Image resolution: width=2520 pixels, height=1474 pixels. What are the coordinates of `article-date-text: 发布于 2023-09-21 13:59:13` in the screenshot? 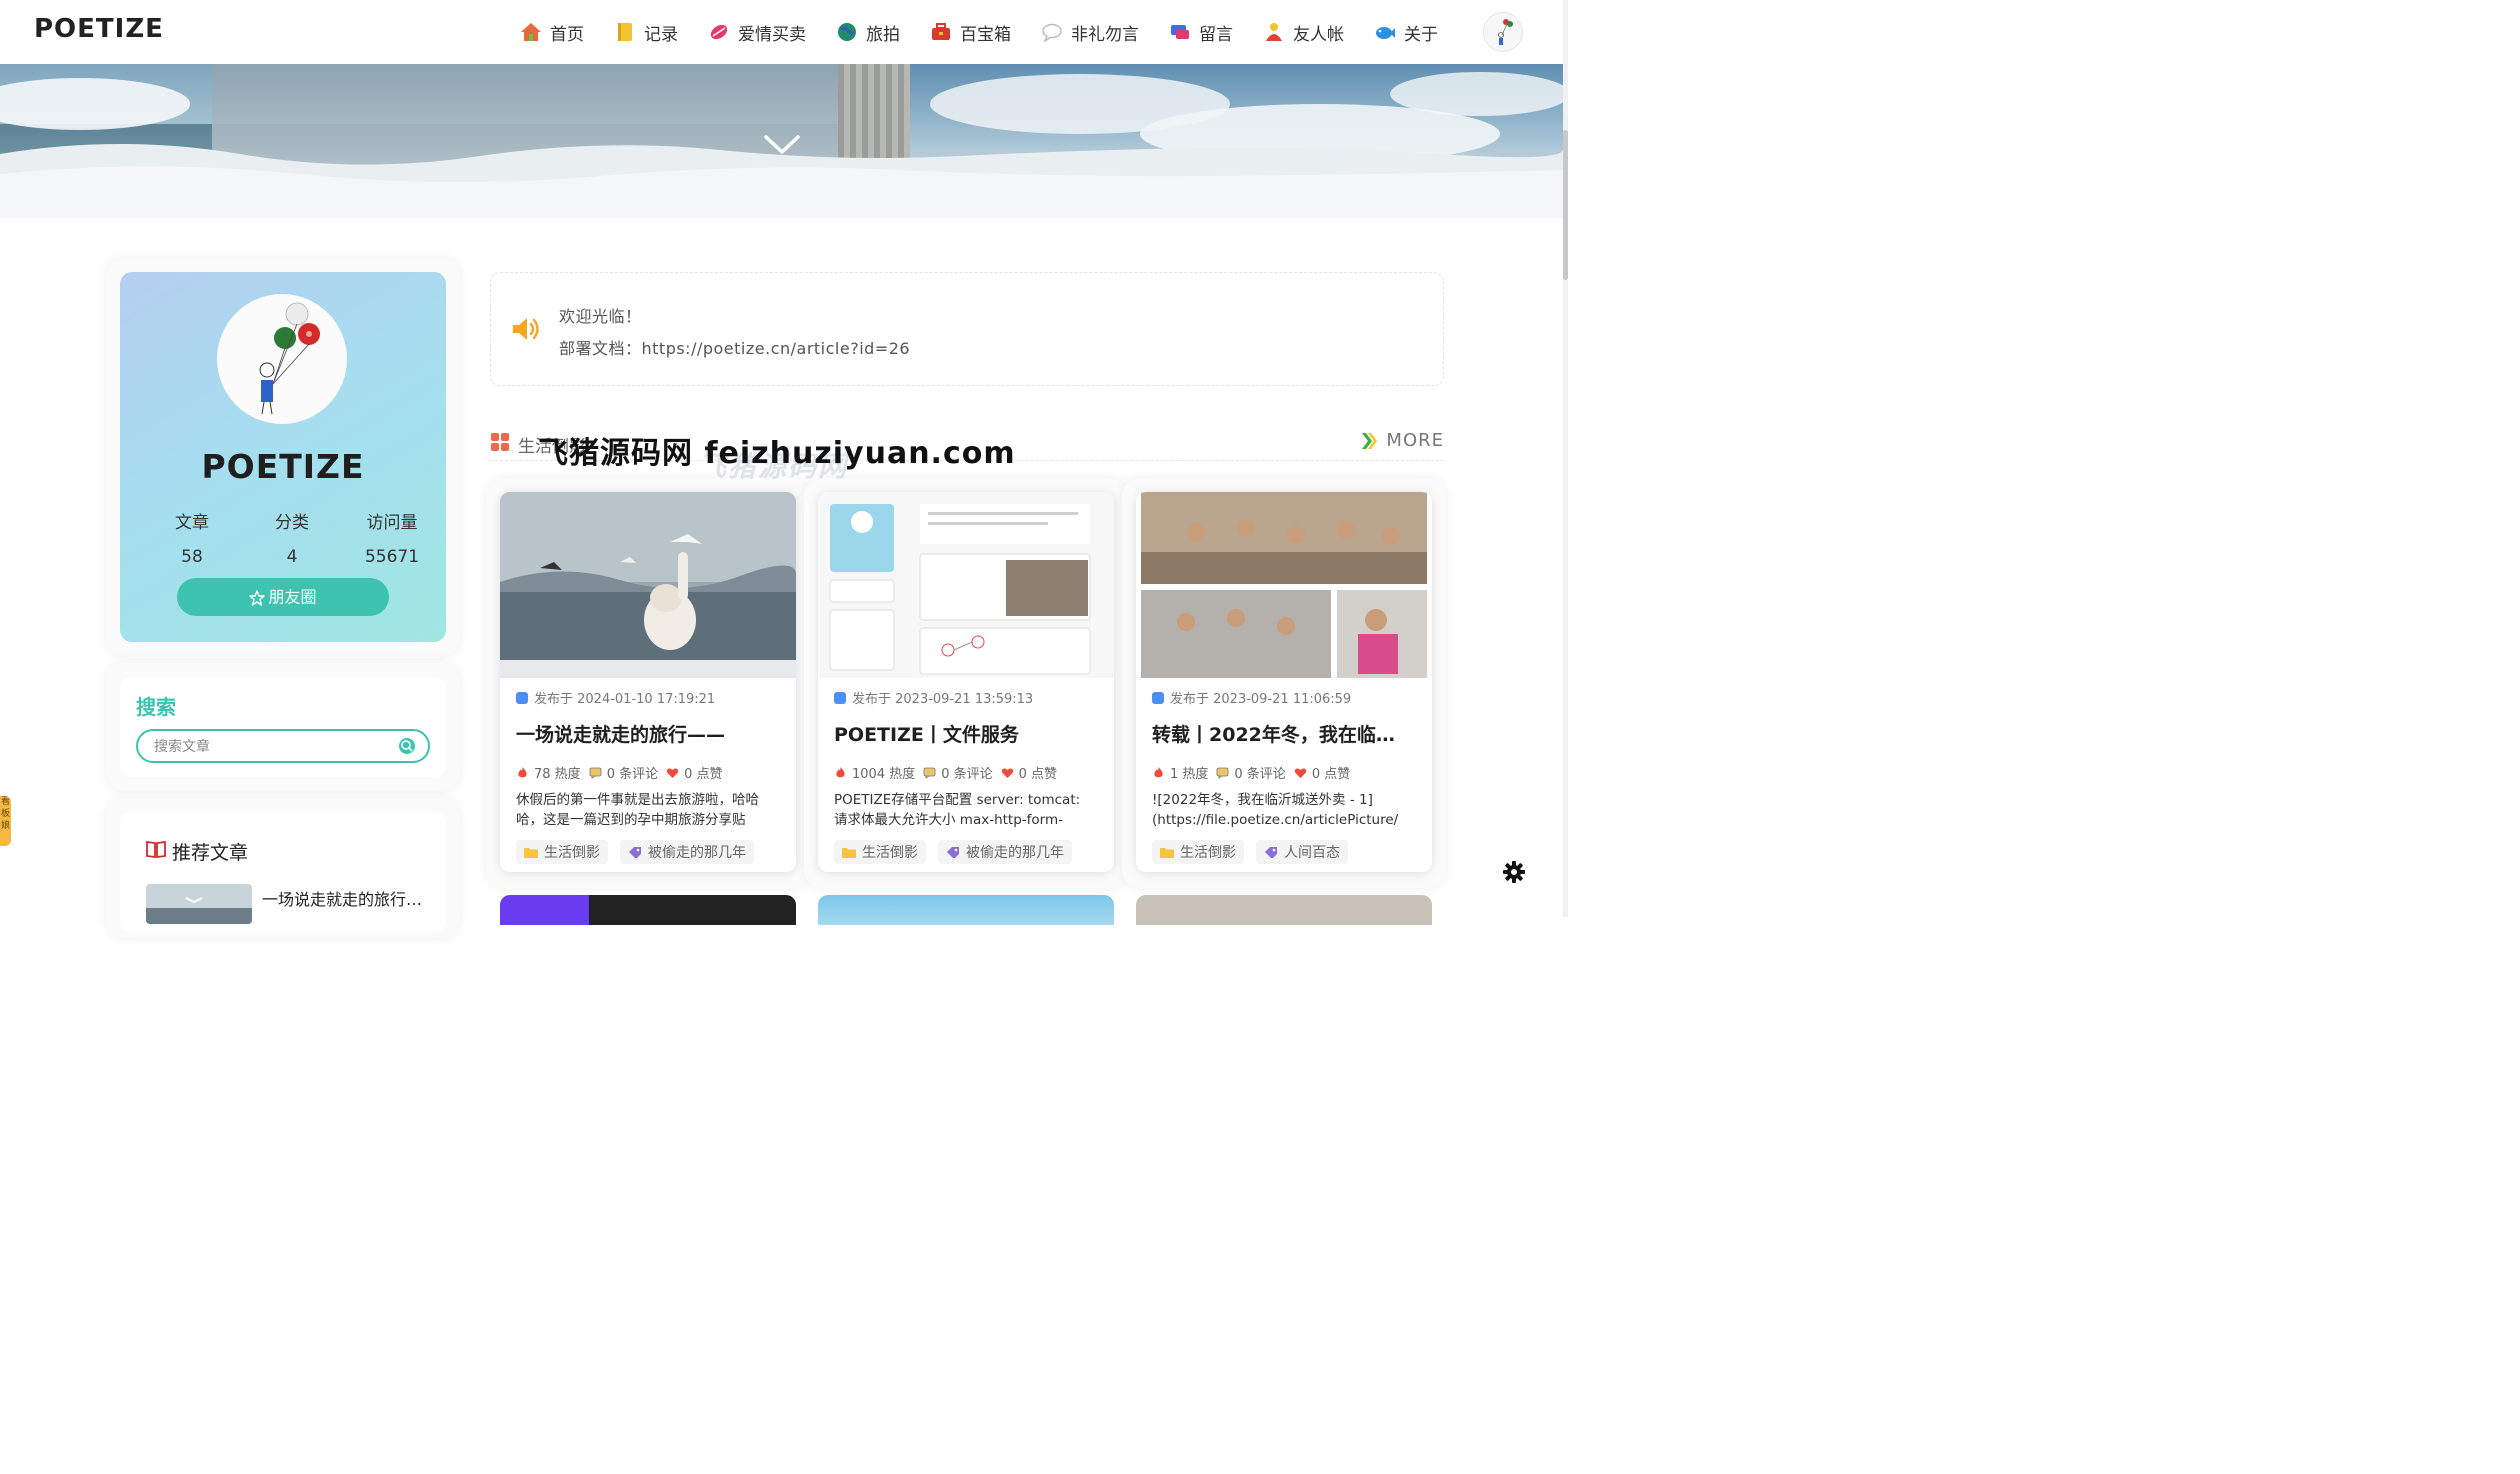 It's located at (943, 699).